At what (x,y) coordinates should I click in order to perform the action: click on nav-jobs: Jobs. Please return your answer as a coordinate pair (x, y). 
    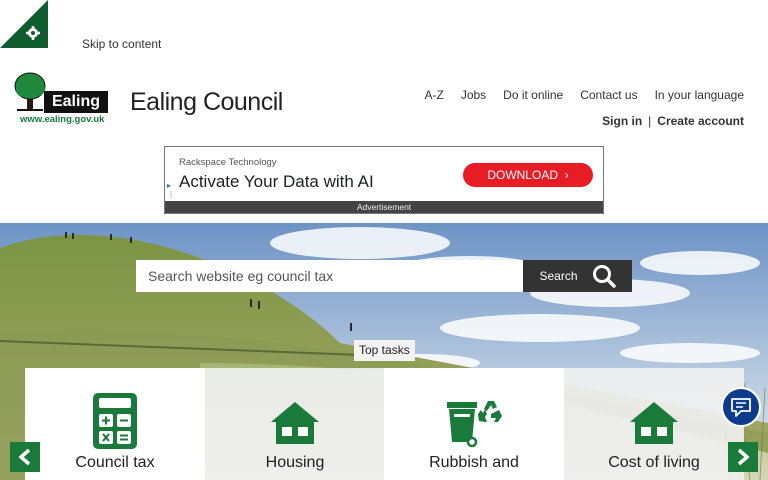
    Looking at the image, I should click on (473, 95).